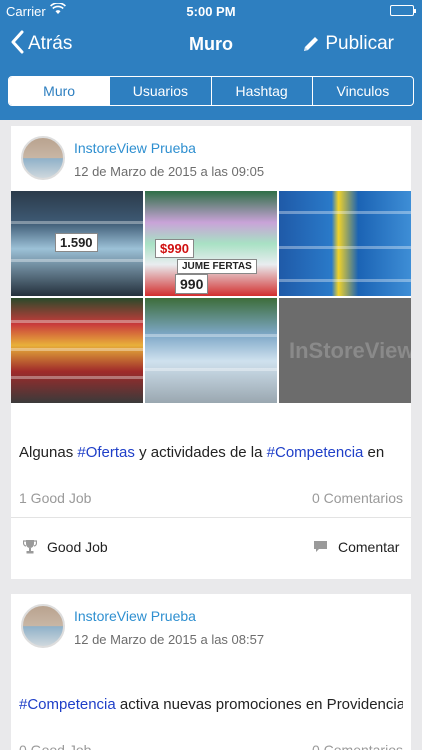 This screenshot has height=750, width=422. What do you see at coordinates (261, 91) in the screenshot?
I see `tab-hashtag: Hashtag` at bounding box center [261, 91].